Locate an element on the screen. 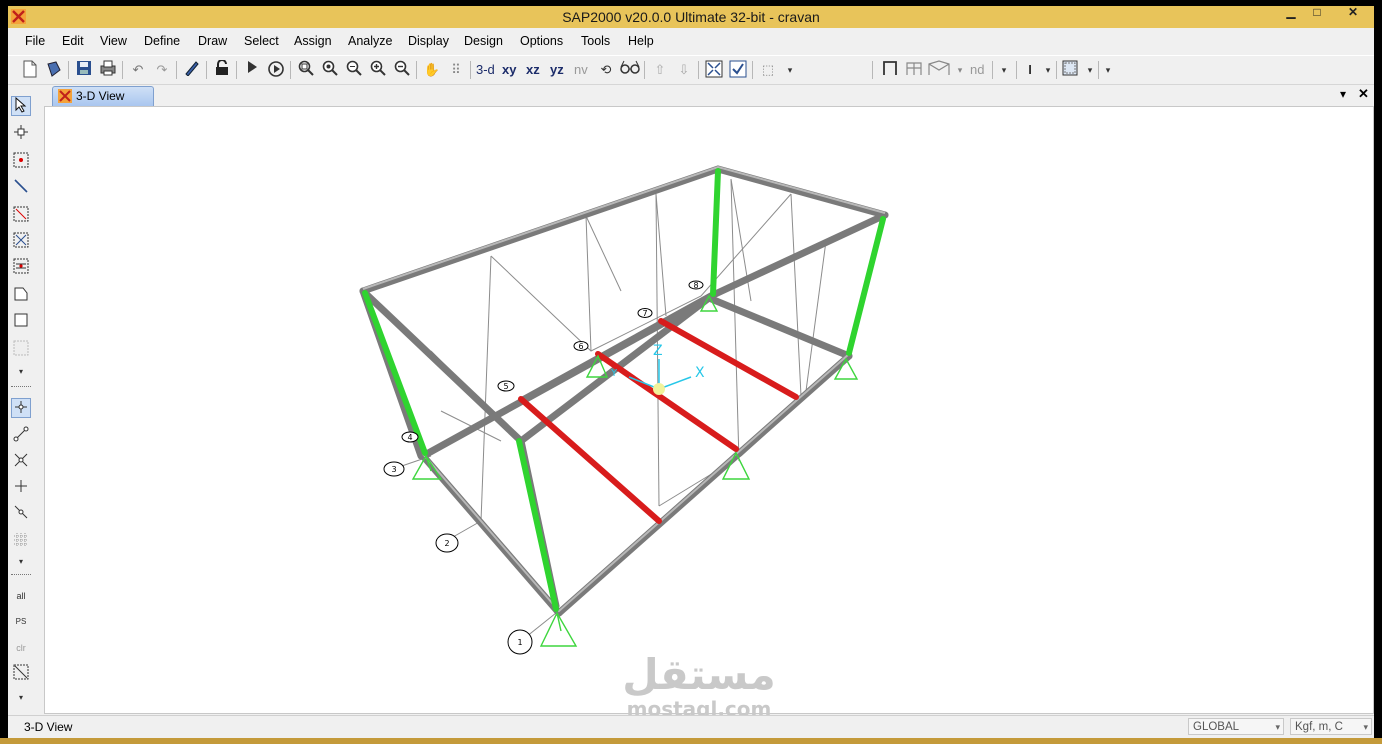 The width and height of the screenshot is (1382, 744). quick-draw-frame-icon is located at coordinates (21, 216).